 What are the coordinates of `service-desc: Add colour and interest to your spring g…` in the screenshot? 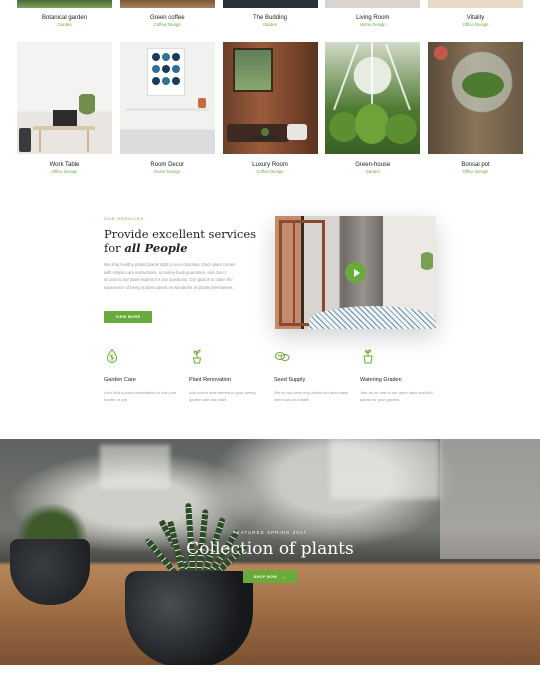 It's located at (222, 395).